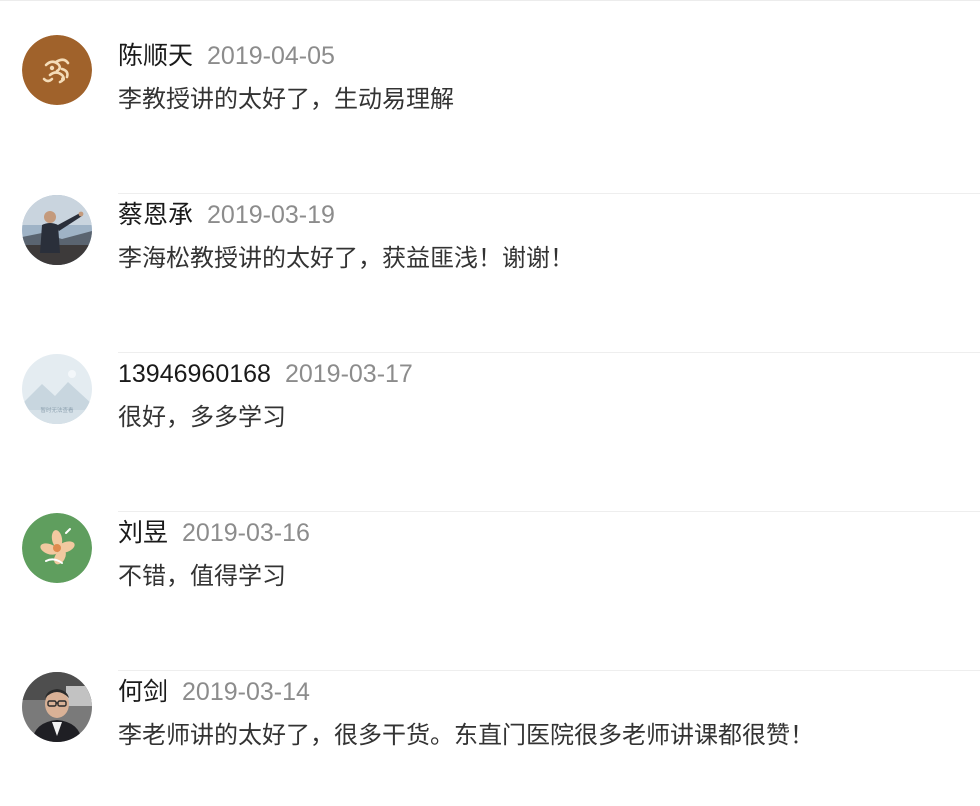 This screenshot has width=980, height=806. What do you see at coordinates (346, 258) in the screenshot?
I see `comment-text: 李海松教授讲的太好了，获益匪浅！谢谢！` at bounding box center [346, 258].